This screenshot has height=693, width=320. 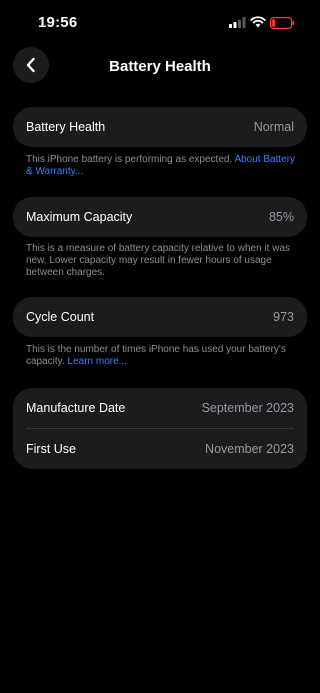 What do you see at coordinates (58, 22) in the screenshot?
I see `status-time: 19:56` at bounding box center [58, 22].